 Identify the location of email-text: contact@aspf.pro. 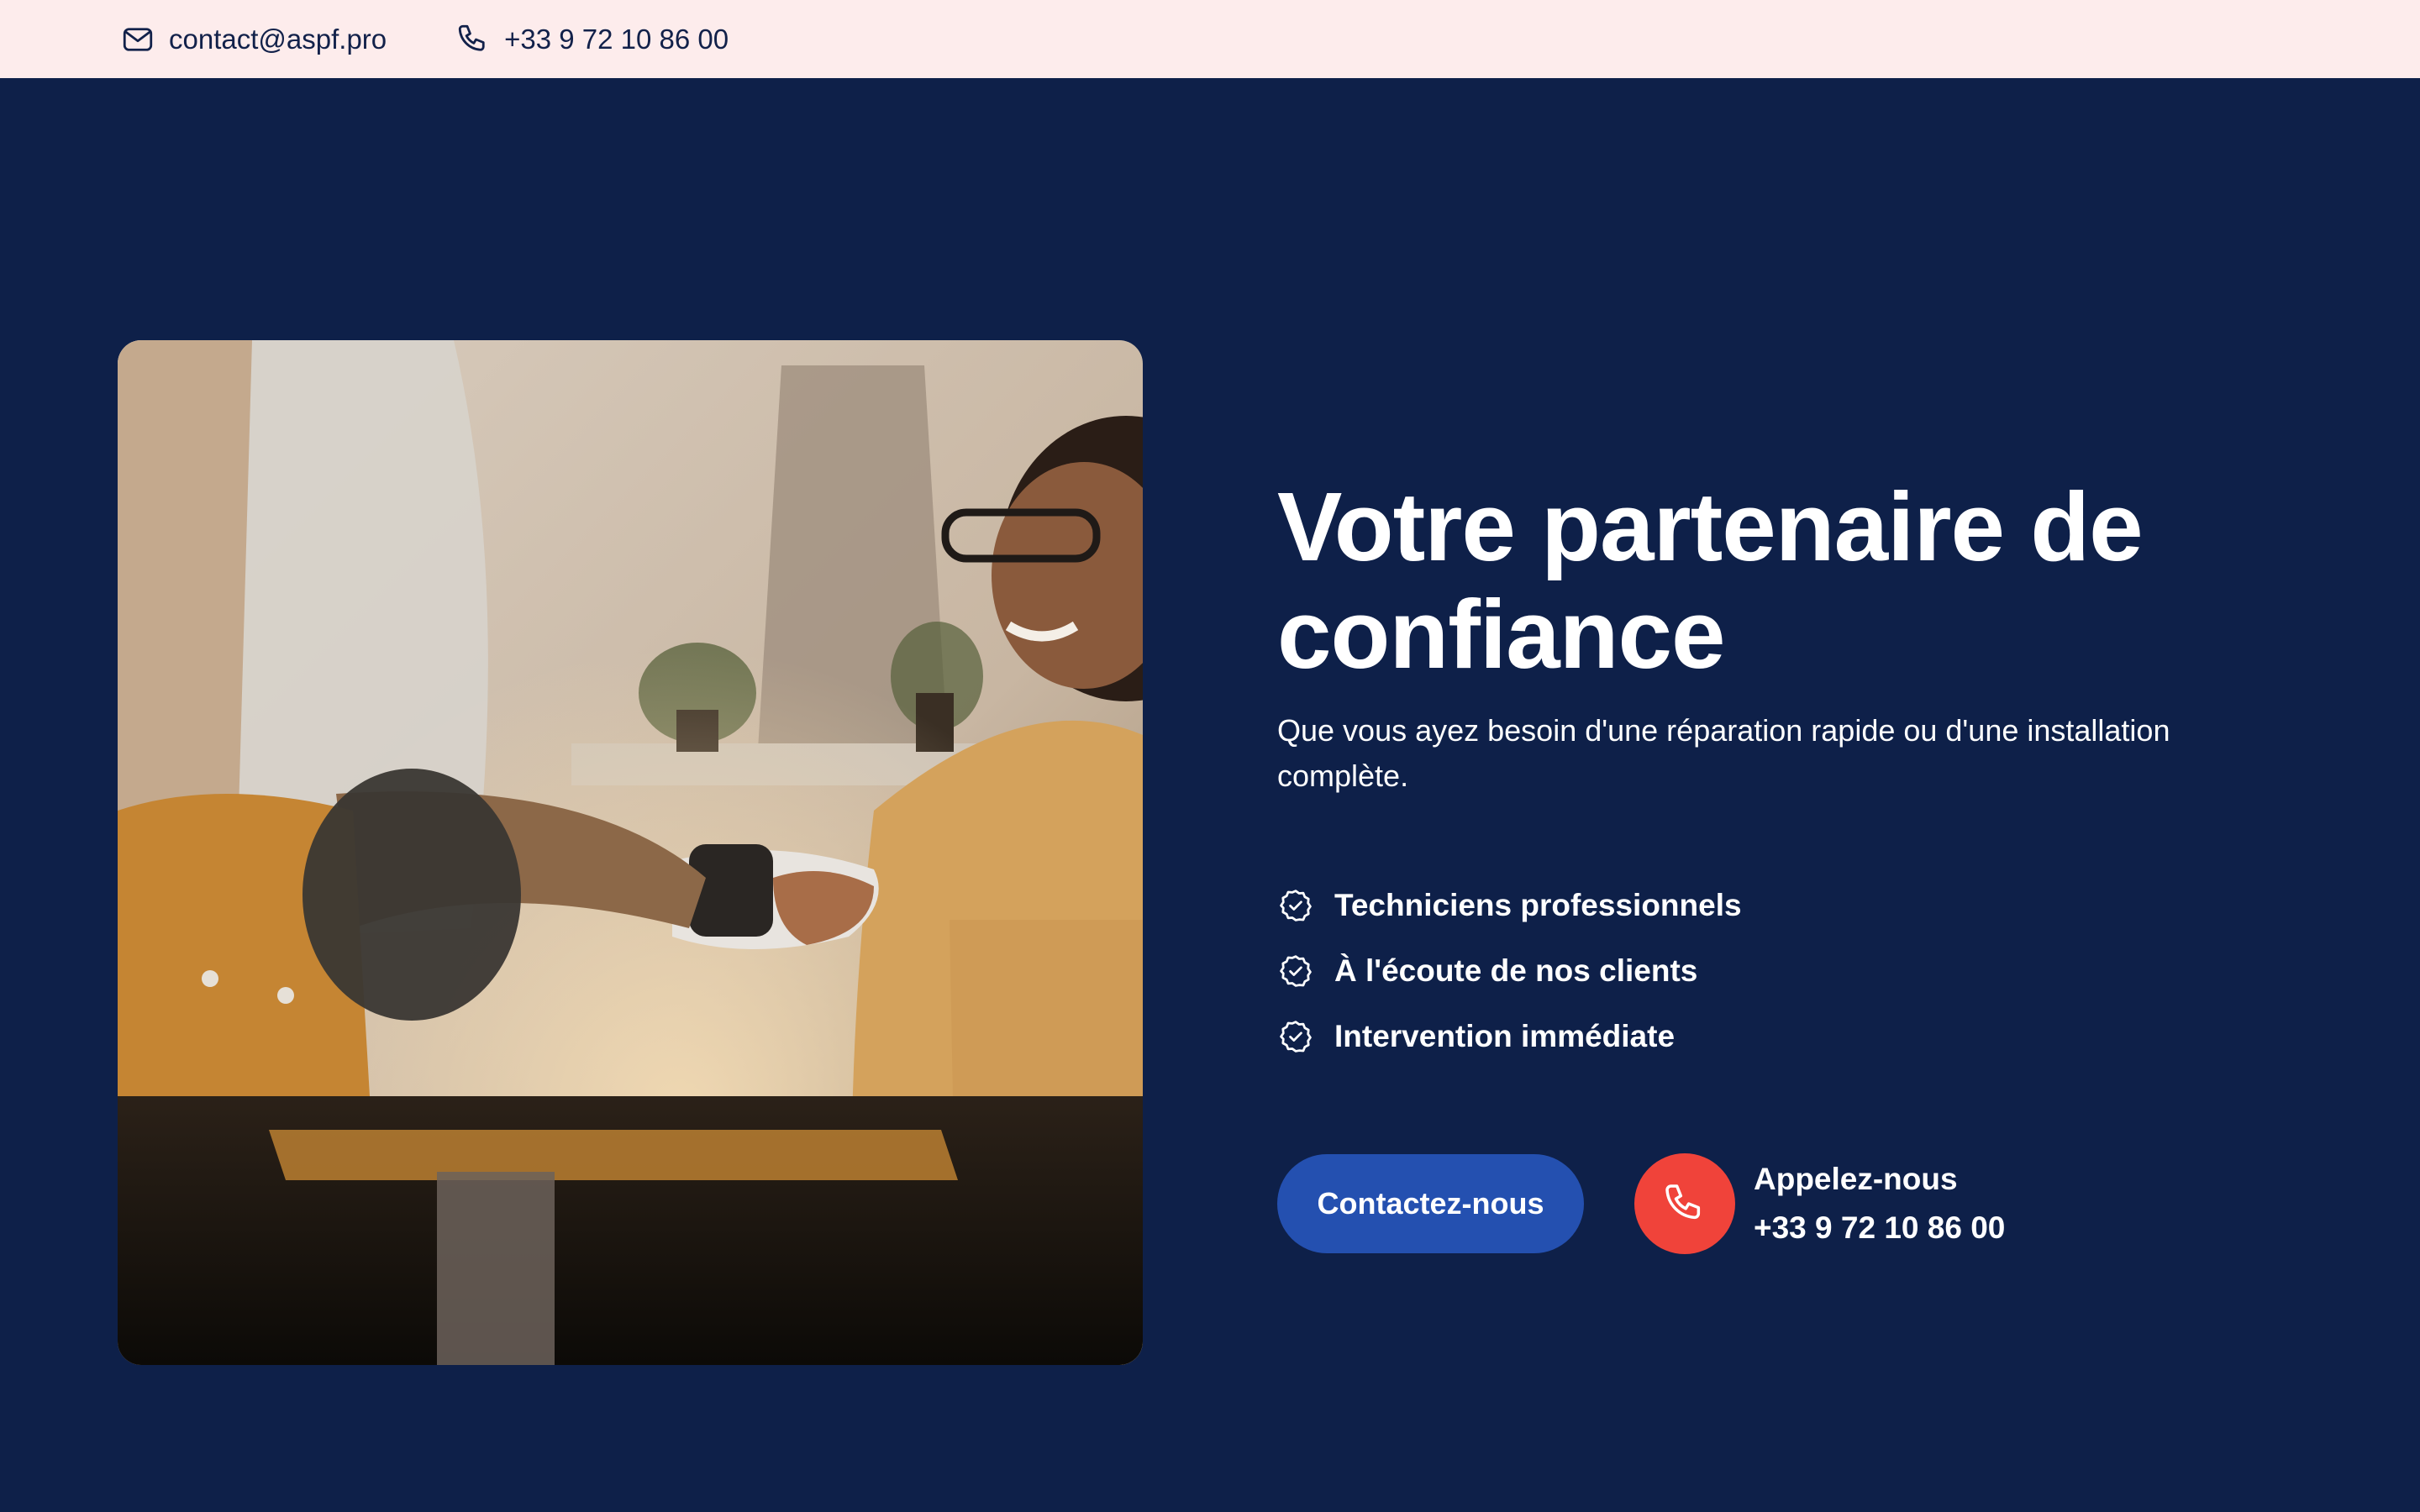
(278, 39).